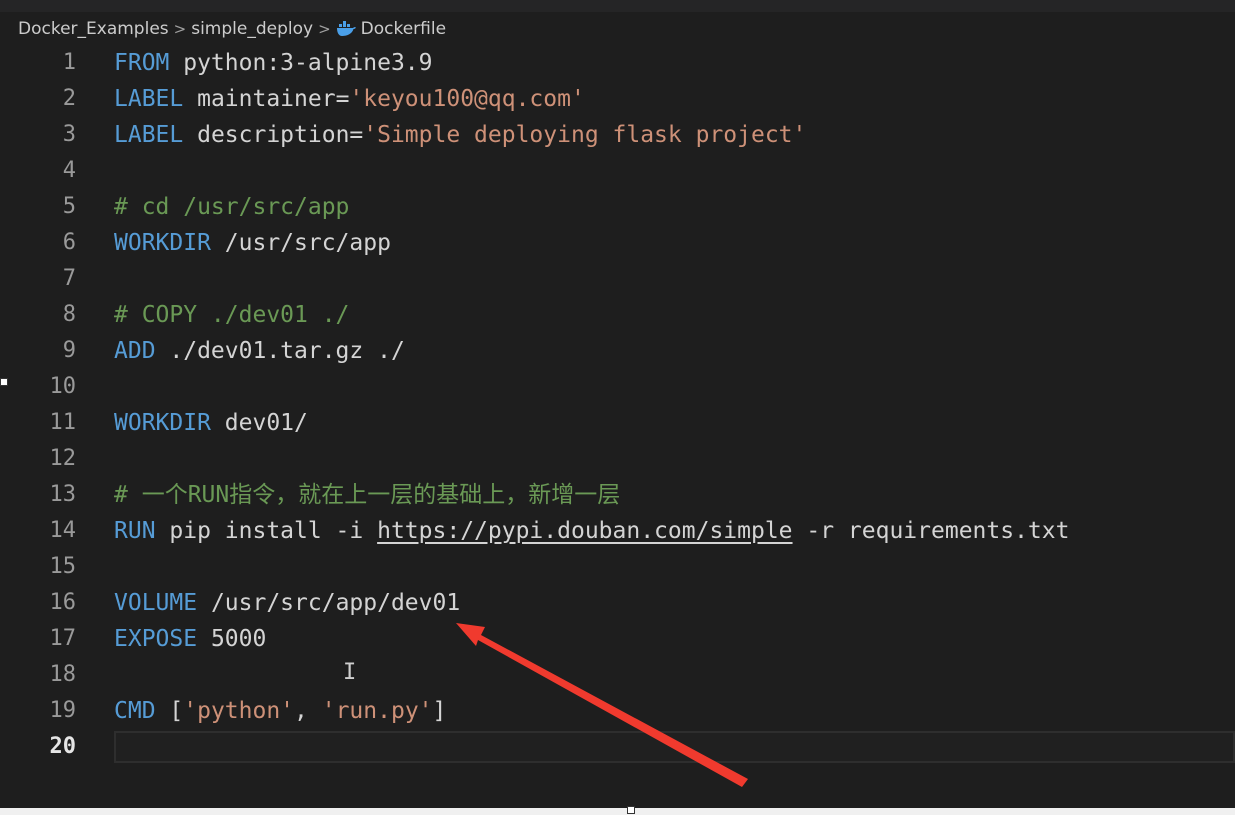 This screenshot has height=815, width=1235. Describe the element at coordinates (617, 99) in the screenshot. I see `code-line: 2 LABEL maintainer='keyou100@qq.com'` at that location.